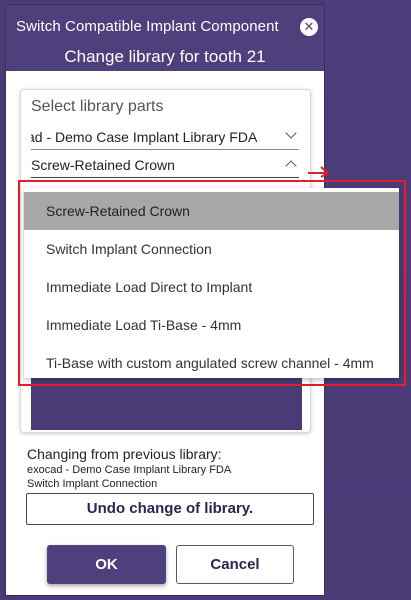  I want to click on chevron-up-icon, so click(291, 166).